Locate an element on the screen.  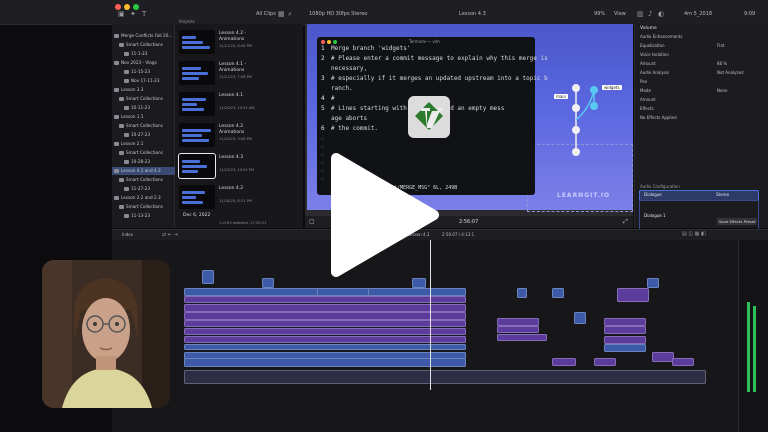
terminal-minimize-button is located at coordinates (329, 42).